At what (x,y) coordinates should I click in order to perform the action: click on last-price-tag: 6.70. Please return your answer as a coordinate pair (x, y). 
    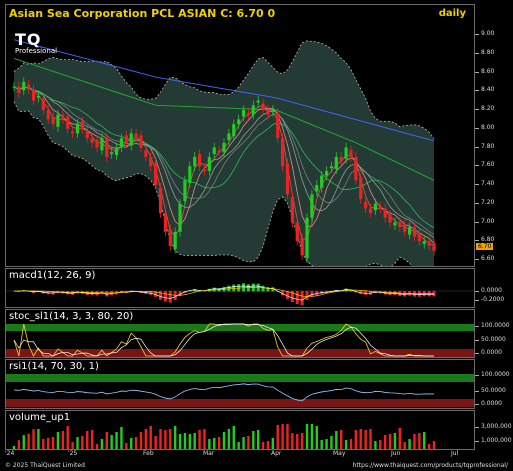
    Looking at the image, I should click on (485, 246).